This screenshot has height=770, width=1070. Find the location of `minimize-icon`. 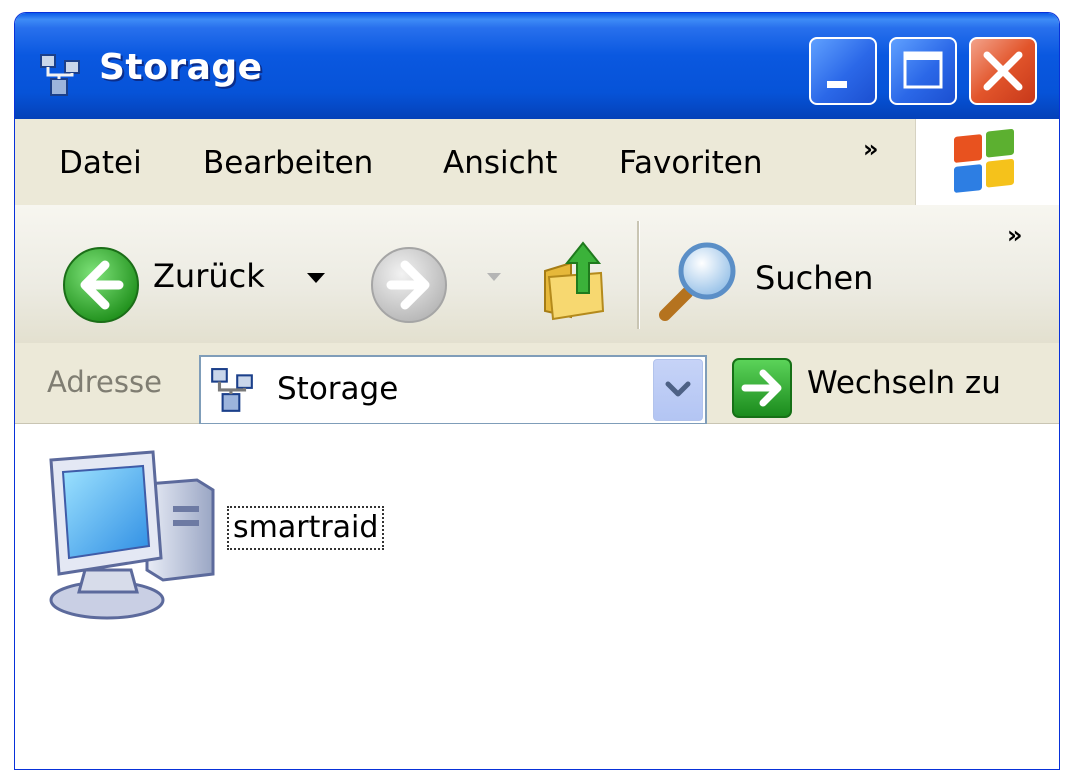

minimize-icon is located at coordinates (837, 84).